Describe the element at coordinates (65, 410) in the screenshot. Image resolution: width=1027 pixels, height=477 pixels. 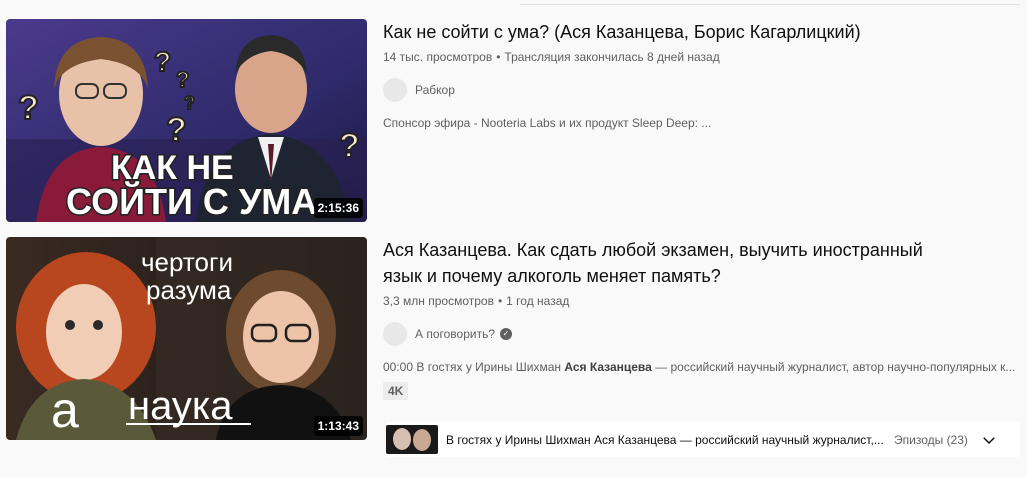
I see `thumbnail-logo: а` at that location.